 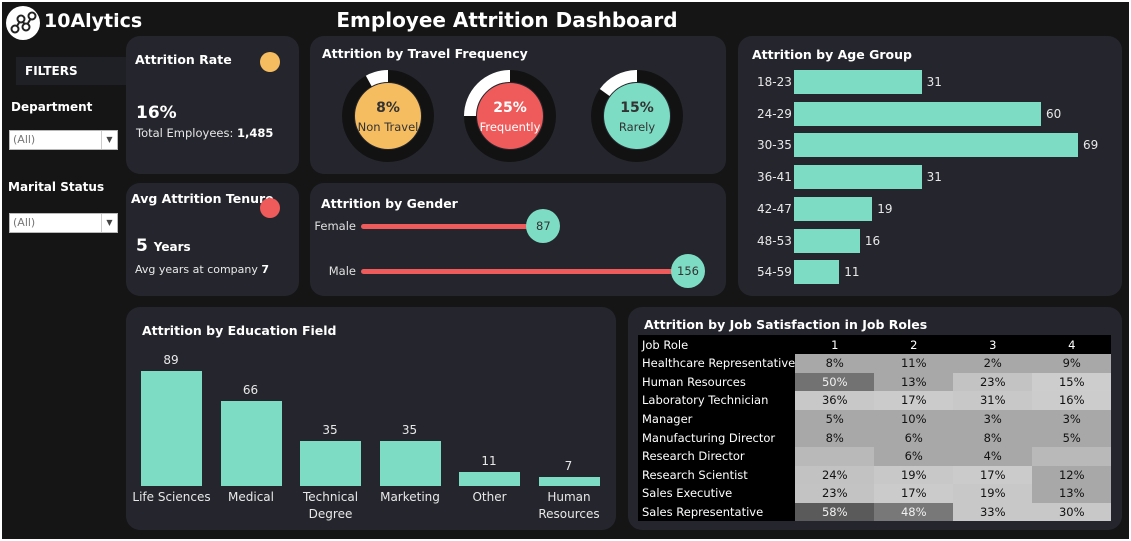 What do you see at coordinates (1072, 437) in the screenshot?
I see `satisfaction-cell: 5%` at bounding box center [1072, 437].